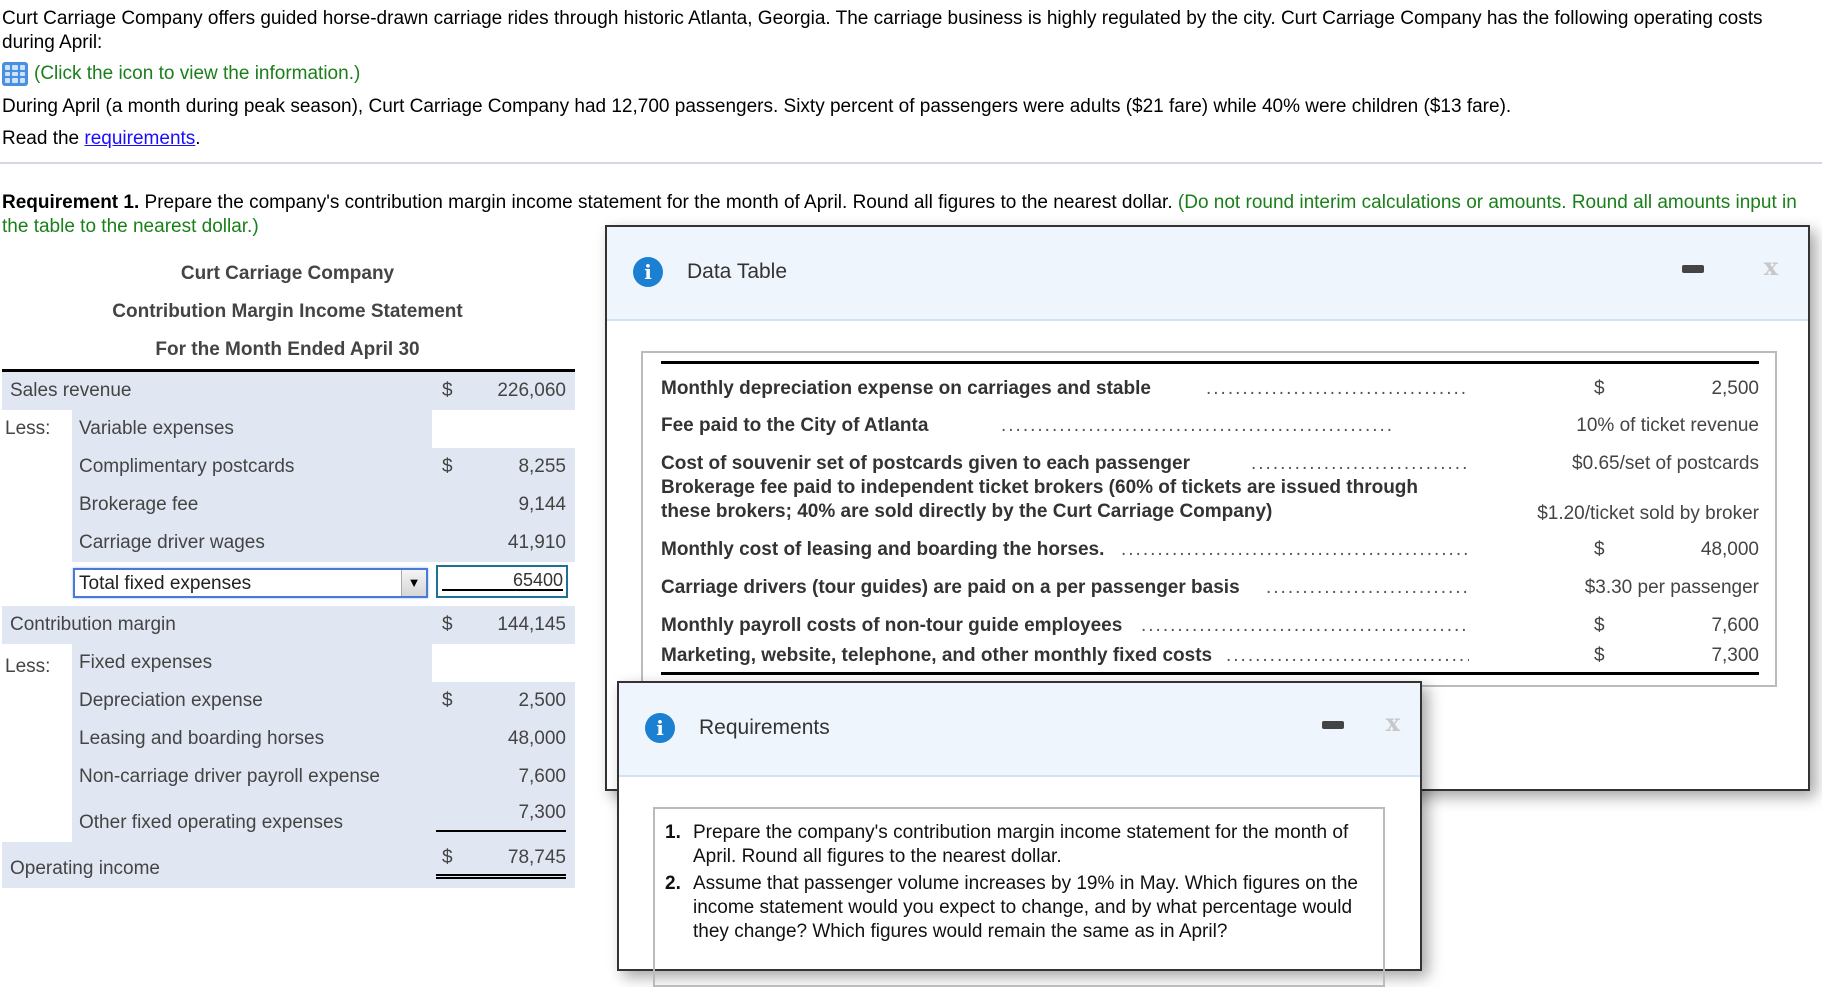 The height and width of the screenshot is (987, 1822). Describe the element at coordinates (542, 700) in the screenshot. I see `fixed-item-amount: 2,500` at that location.